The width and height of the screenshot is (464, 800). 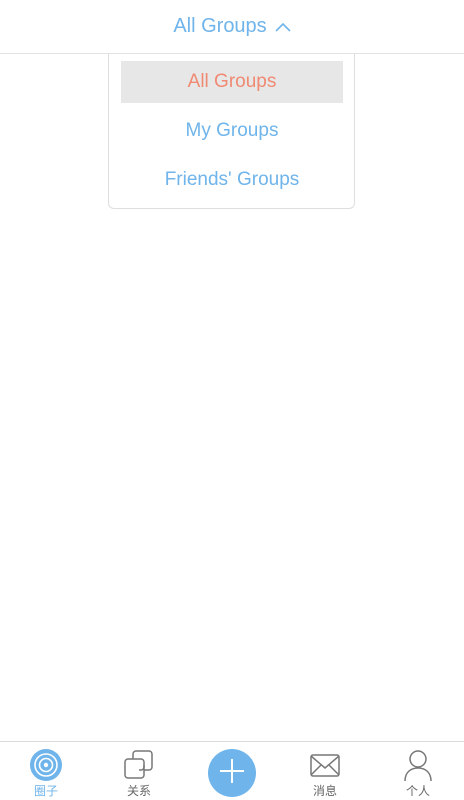 I want to click on tab-circles: 圈子, so click(x=46, y=771).